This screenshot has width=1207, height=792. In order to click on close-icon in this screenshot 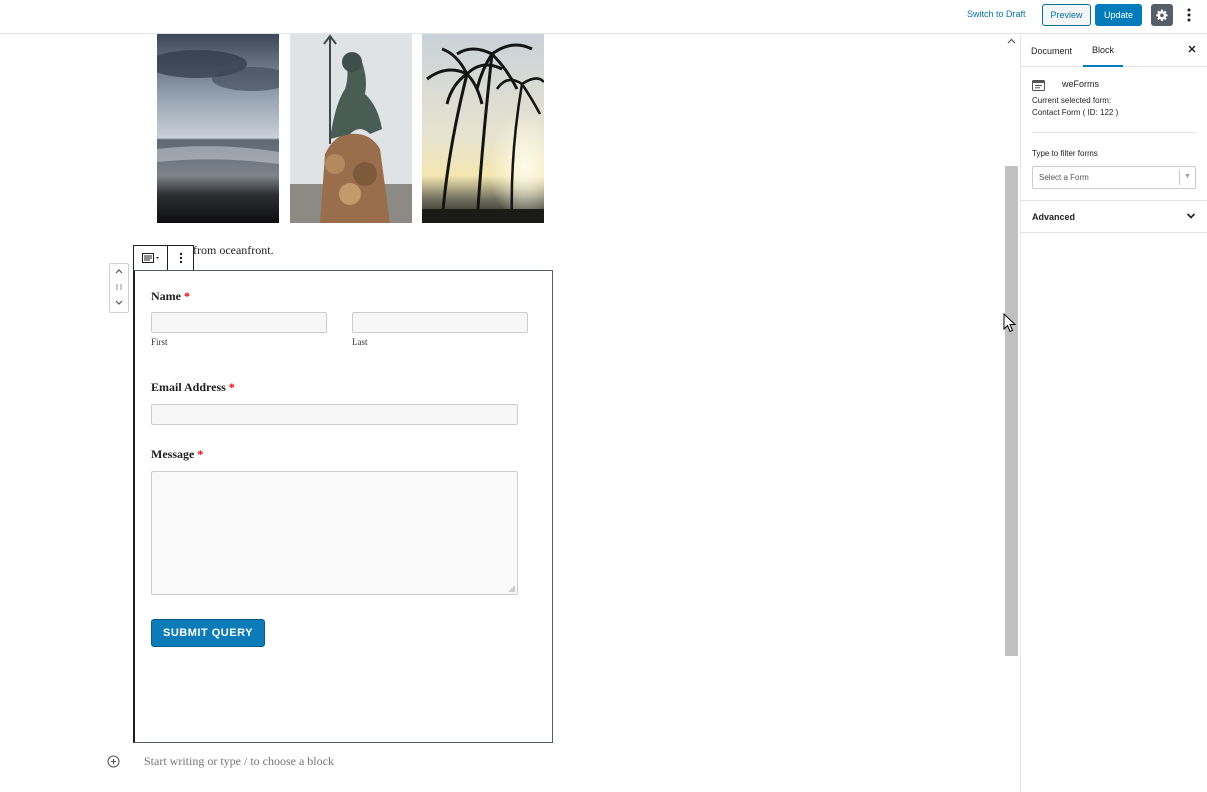, I will do `click(1192, 49)`.